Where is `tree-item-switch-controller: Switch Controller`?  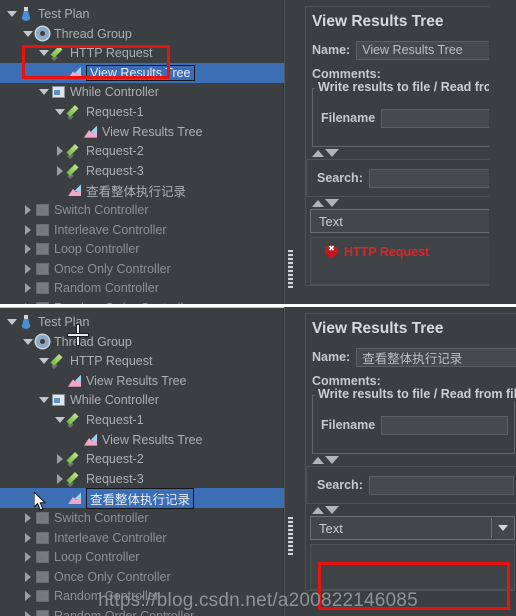
tree-item-switch-controller: Switch Controller is located at coordinates (142, 210).